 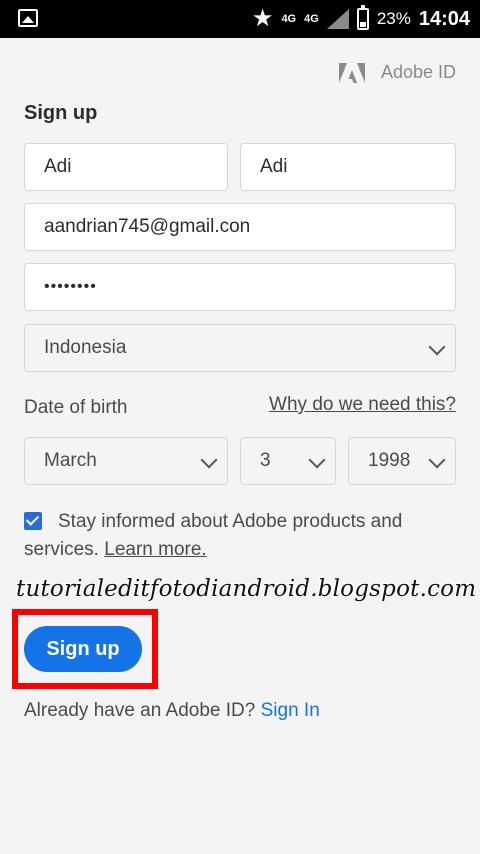 What do you see at coordinates (155, 549) in the screenshot?
I see `learn-more-link: Learn more.` at bounding box center [155, 549].